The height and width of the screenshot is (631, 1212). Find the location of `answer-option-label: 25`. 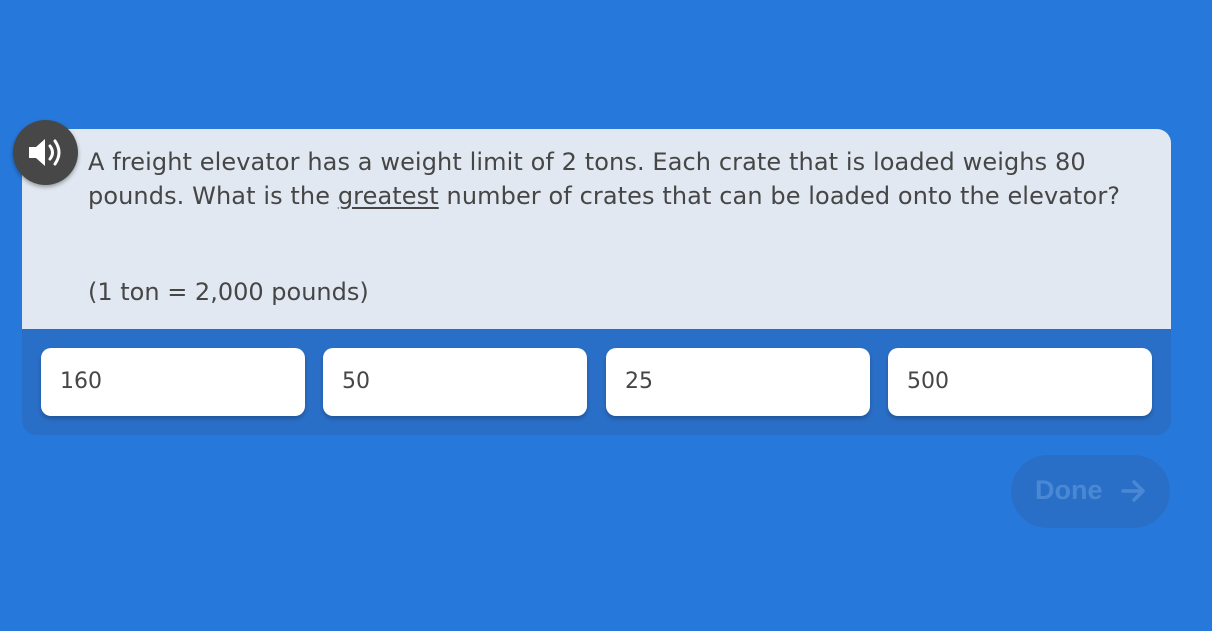

answer-option-label: 25 is located at coordinates (639, 381).